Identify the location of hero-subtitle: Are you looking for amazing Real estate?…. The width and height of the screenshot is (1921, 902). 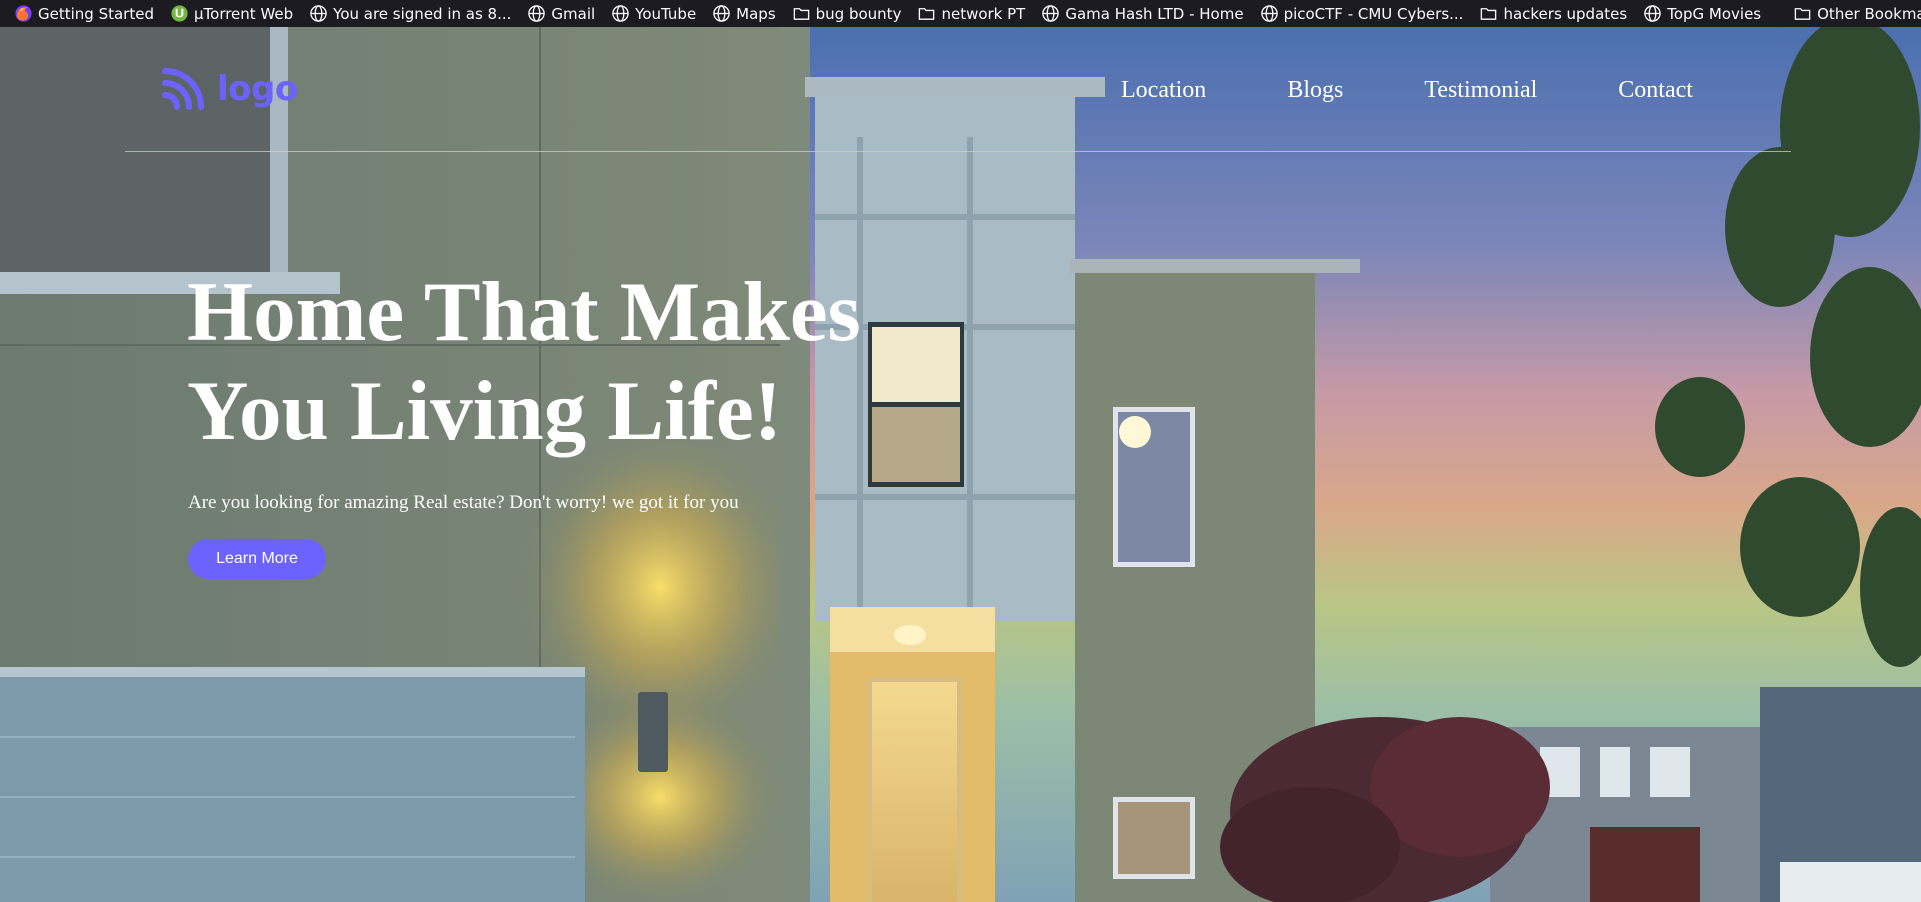
(463, 502).